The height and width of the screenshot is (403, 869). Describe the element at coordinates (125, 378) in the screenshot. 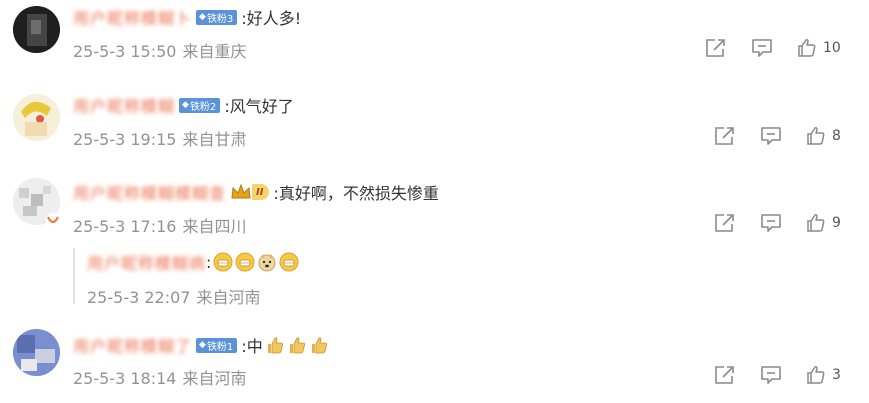

I see `comment-date: 25-5-3 18:14` at that location.